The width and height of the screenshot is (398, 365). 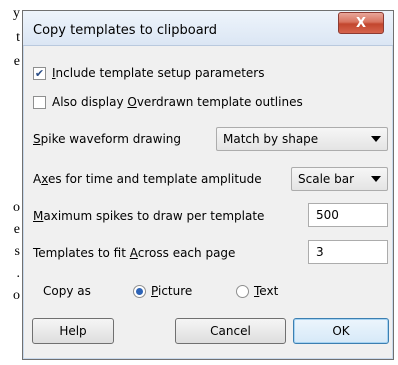 What do you see at coordinates (266, 291) in the screenshot?
I see `text-label: Text` at bounding box center [266, 291].